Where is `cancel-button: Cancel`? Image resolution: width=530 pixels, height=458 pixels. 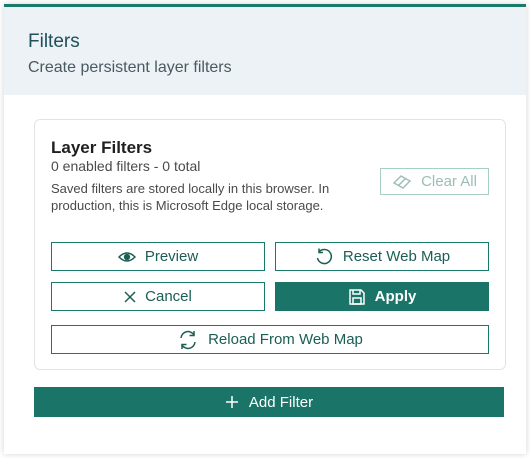
cancel-button: Cancel is located at coordinates (158, 296).